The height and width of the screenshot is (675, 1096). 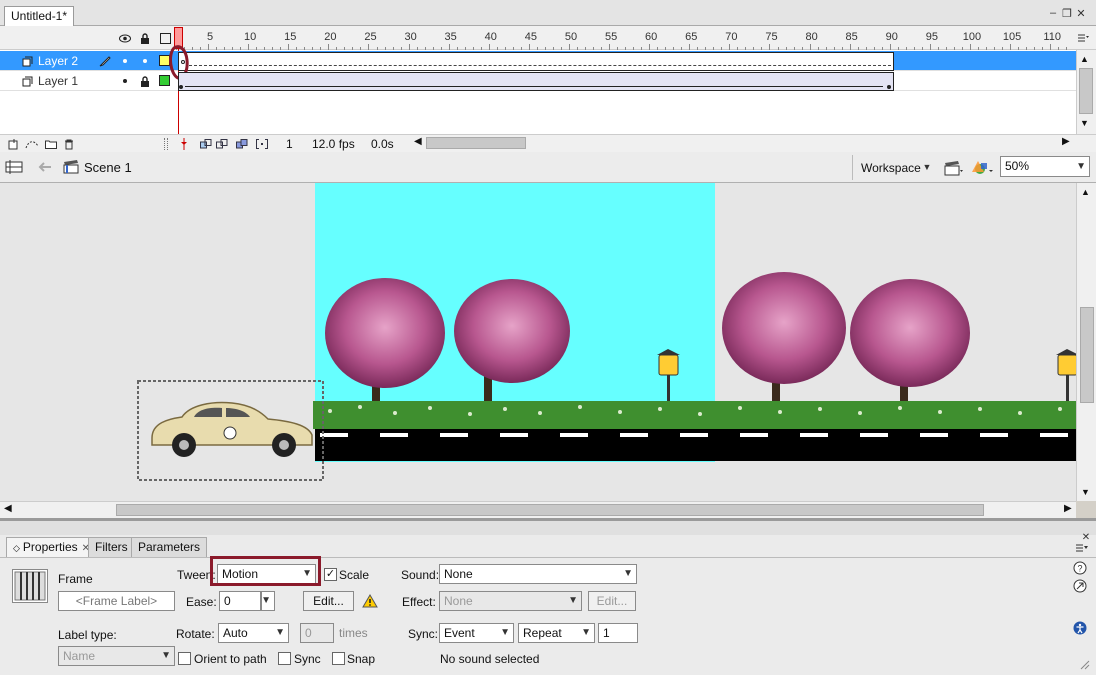 I want to click on zoom-value: 50%, so click(x=1017, y=166).